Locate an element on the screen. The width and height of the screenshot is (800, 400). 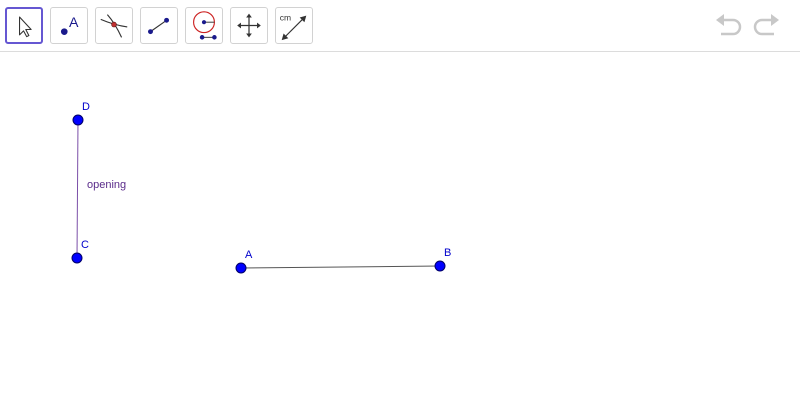
point-d is located at coordinates (78, 120).